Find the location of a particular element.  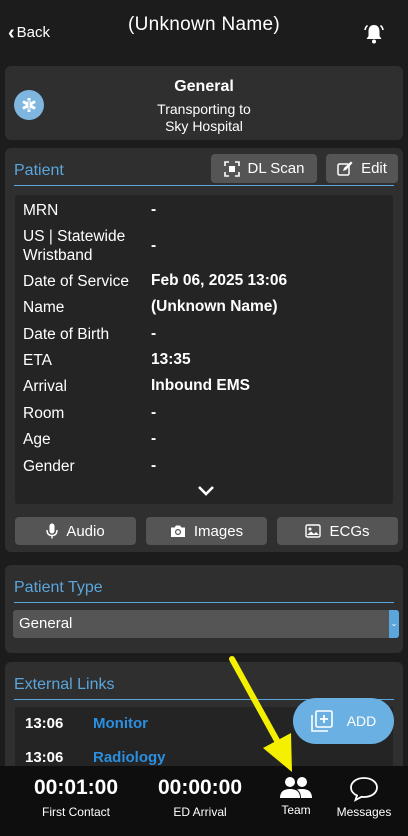

messages-icon is located at coordinates (364, 789).